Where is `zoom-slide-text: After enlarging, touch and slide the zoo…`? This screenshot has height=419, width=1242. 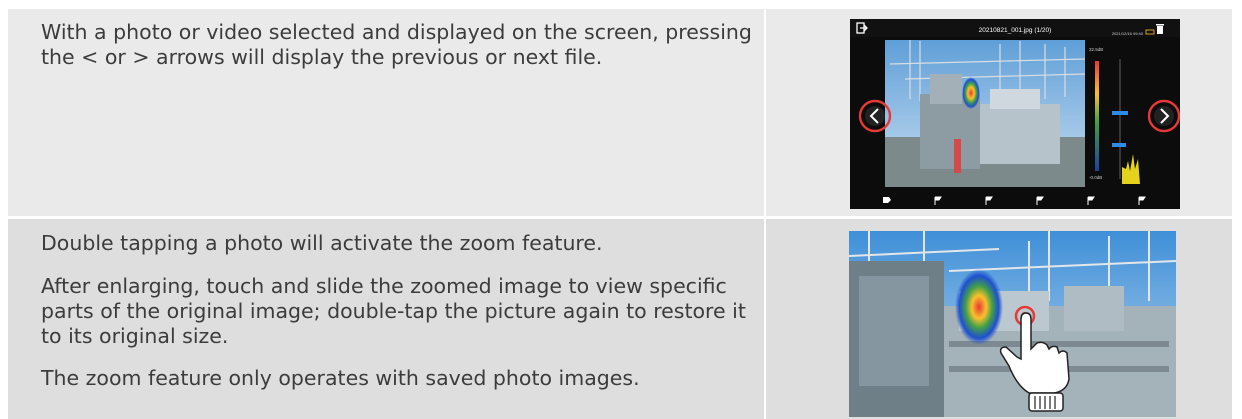 zoom-slide-text: After enlarging, touch and slide the zoo… is located at coordinates (393, 311).